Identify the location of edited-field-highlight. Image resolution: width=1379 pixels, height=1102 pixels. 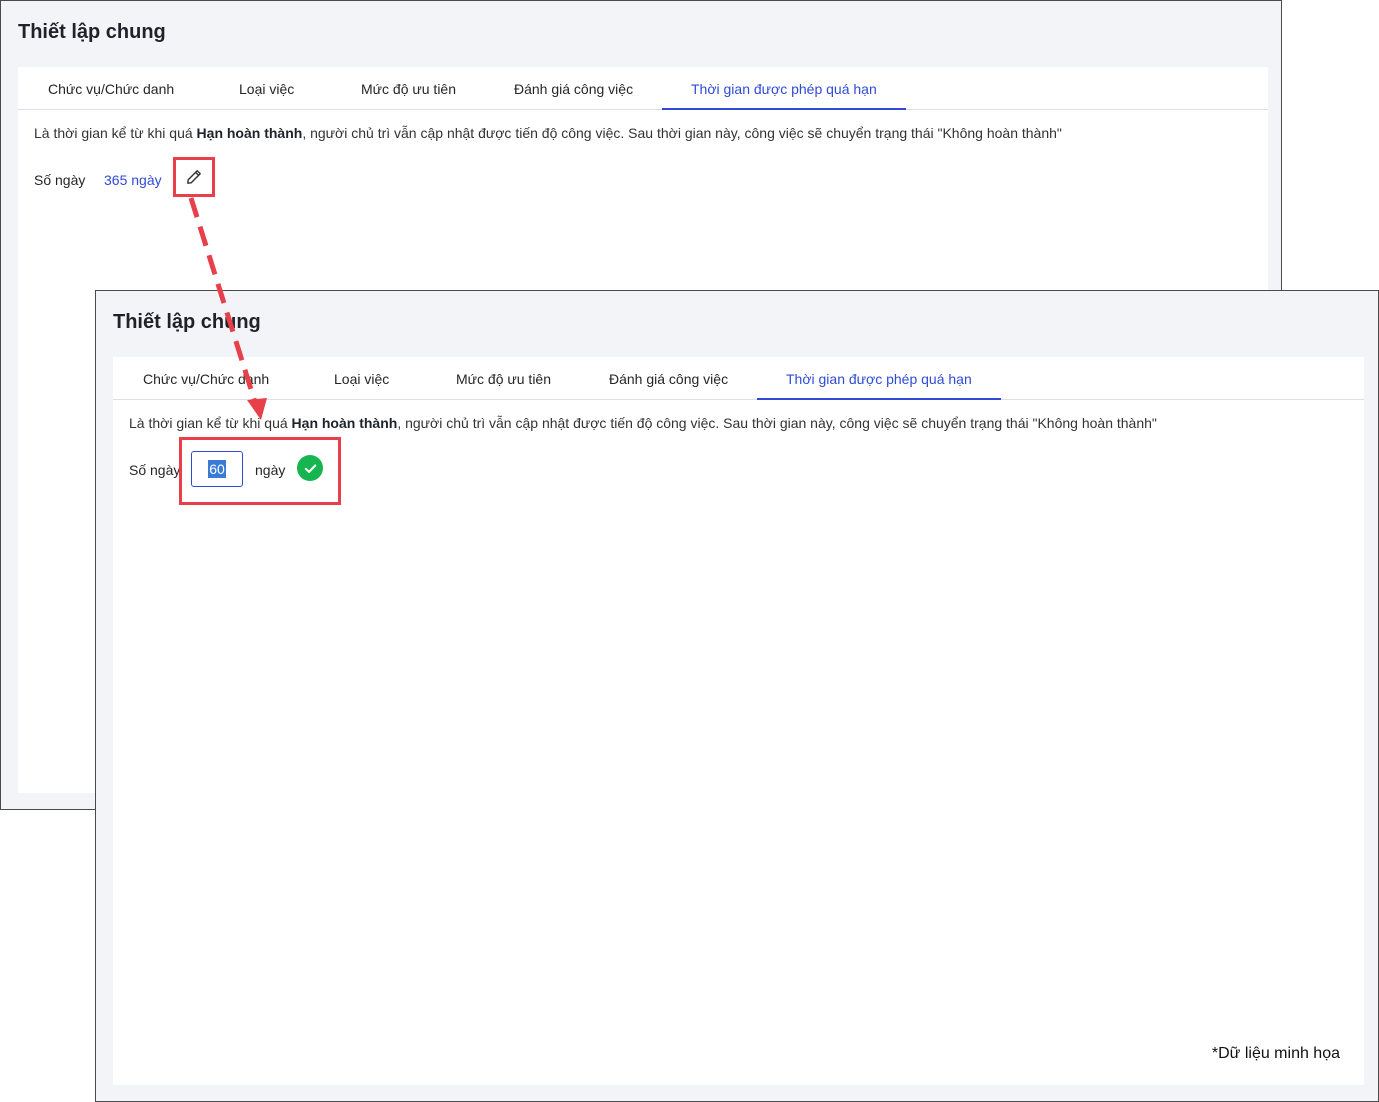
(260, 471).